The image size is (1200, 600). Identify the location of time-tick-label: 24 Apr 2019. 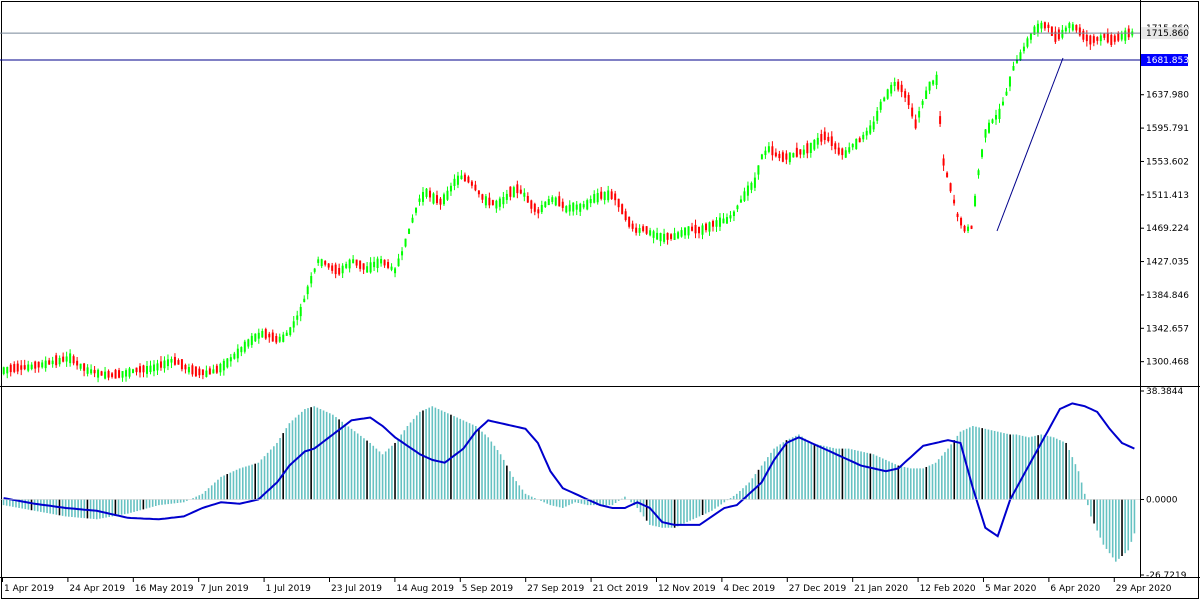
(97, 589).